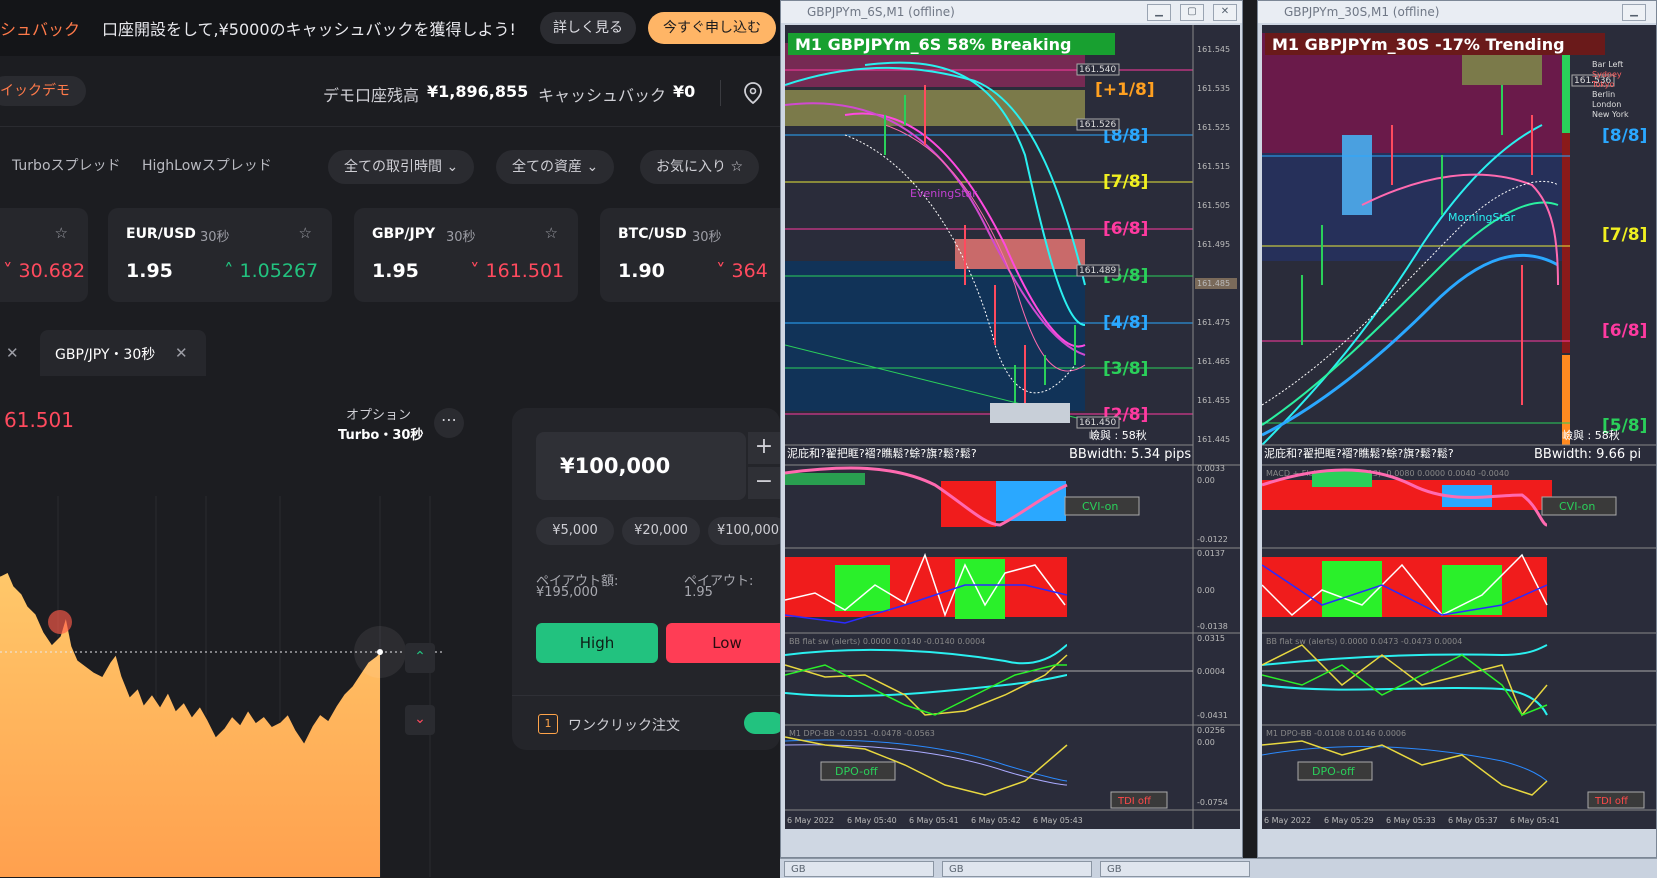 The image size is (1657, 878). I want to click on bb-tick: -0.0431, so click(1212, 715).